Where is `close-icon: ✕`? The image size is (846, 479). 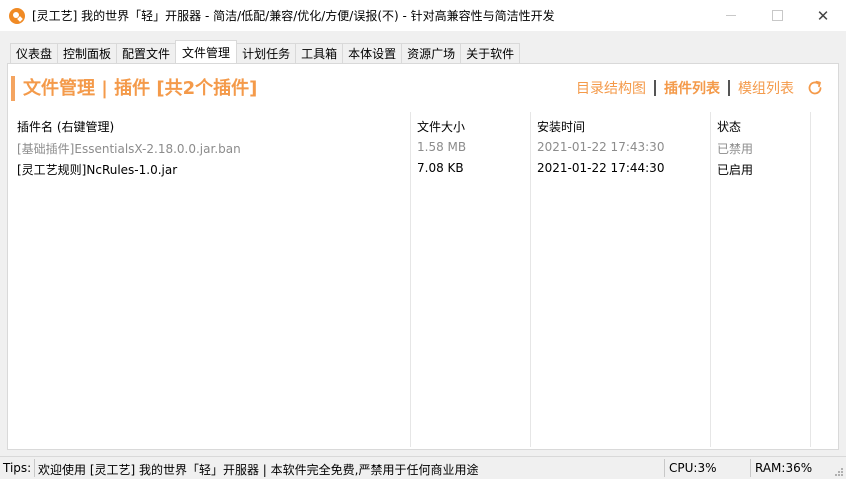
close-icon: ✕ is located at coordinates (823, 15).